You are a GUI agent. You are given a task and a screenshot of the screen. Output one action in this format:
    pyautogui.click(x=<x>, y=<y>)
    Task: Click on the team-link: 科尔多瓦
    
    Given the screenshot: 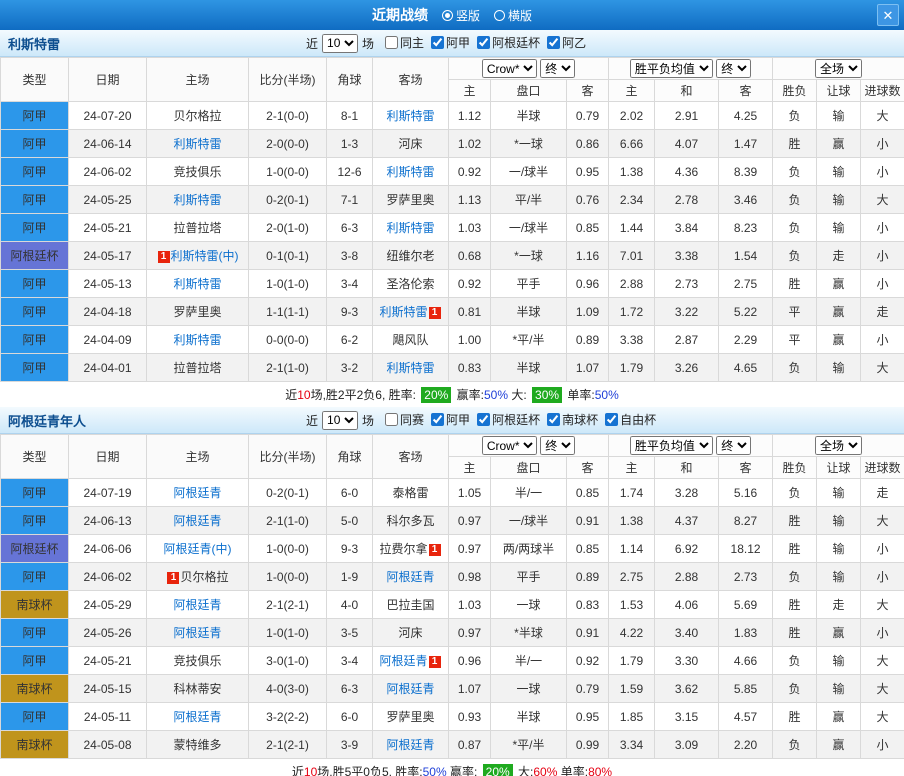 What is the action you would take?
    pyautogui.click(x=410, y=521)
    